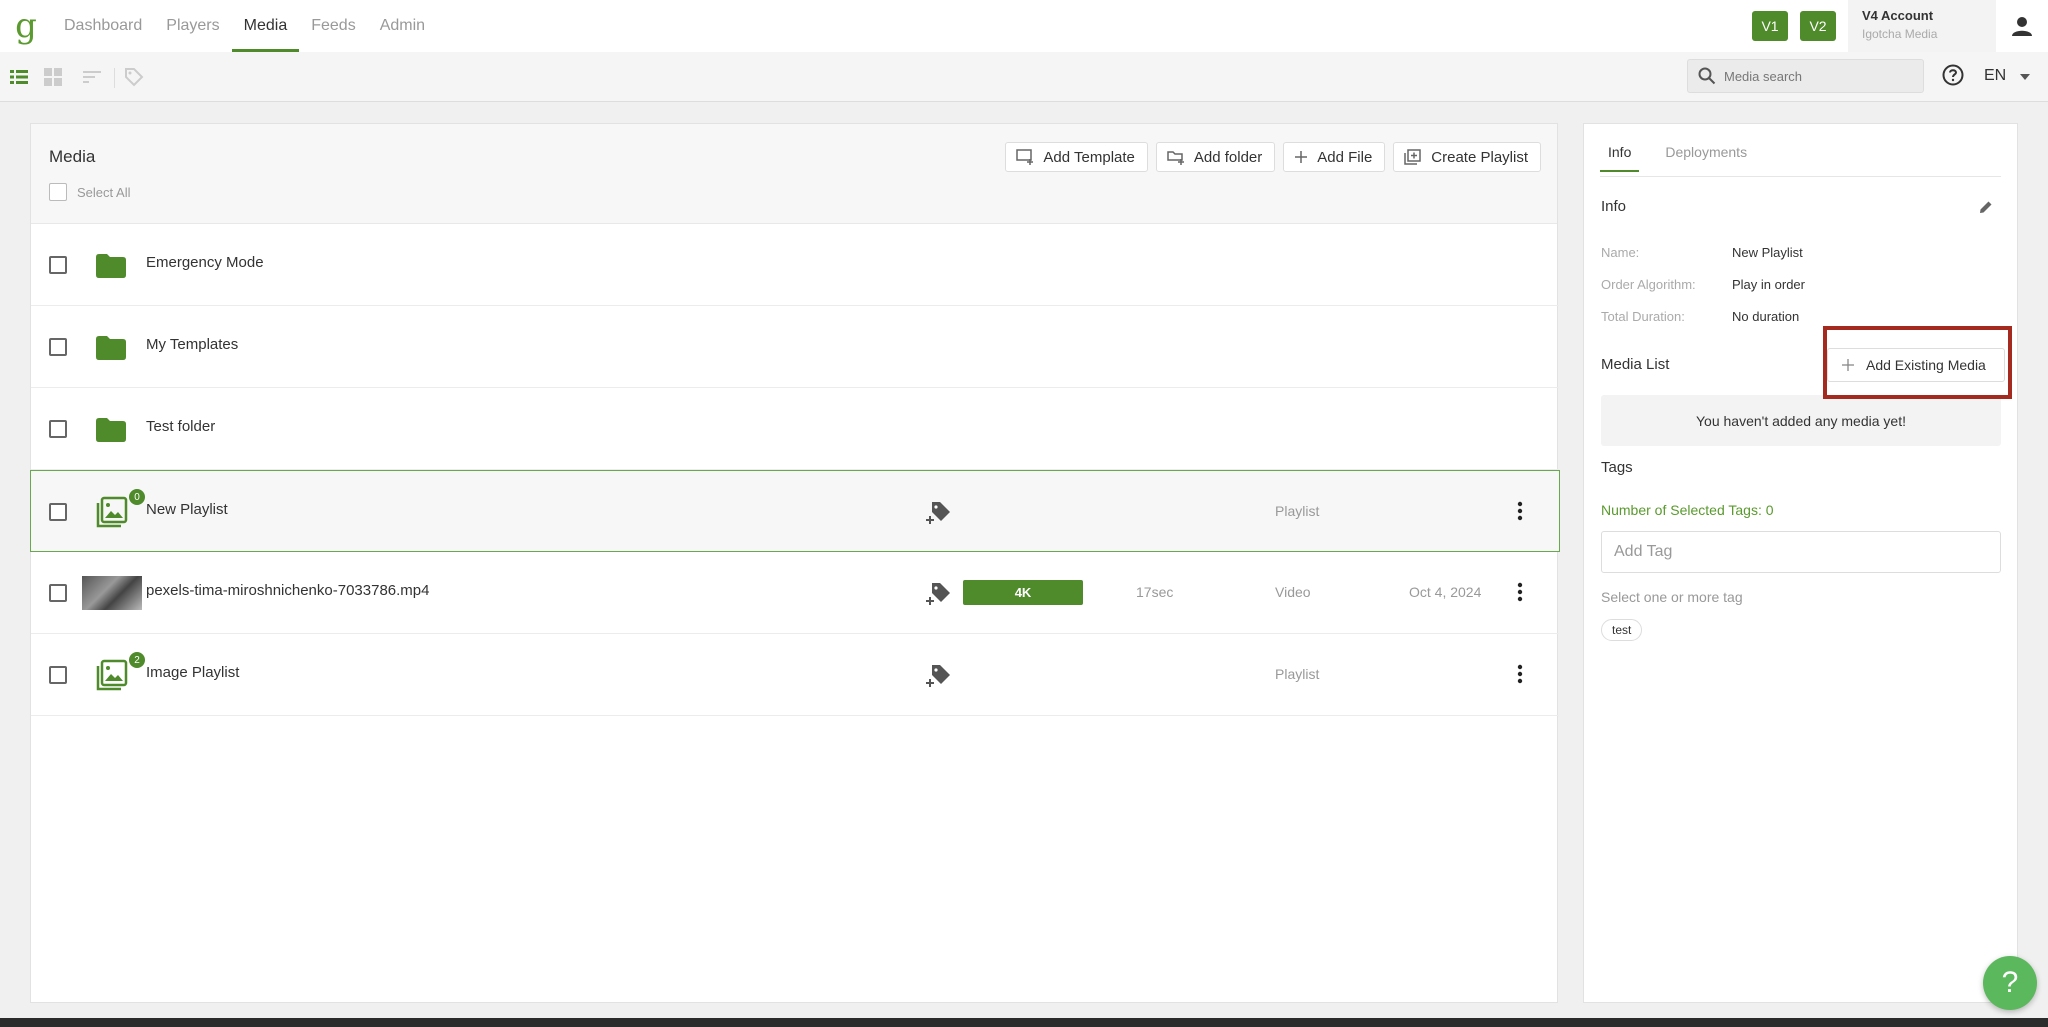  I want to click on playlist-add-icon, so click(1413, 157).